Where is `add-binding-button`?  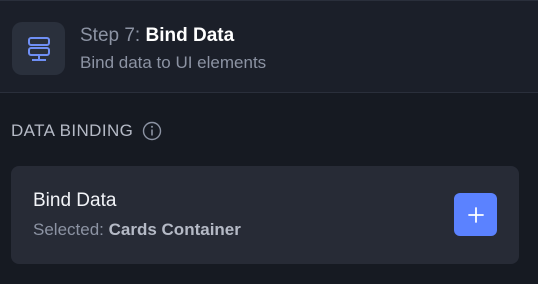 add-binding-button is located at coordinates (475, 214).